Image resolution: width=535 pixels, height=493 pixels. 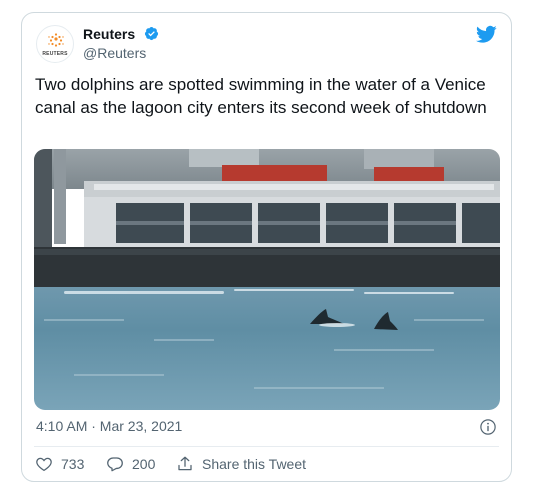 I want to click on share-label: Share this Tweet, so click(x=254, y=464).